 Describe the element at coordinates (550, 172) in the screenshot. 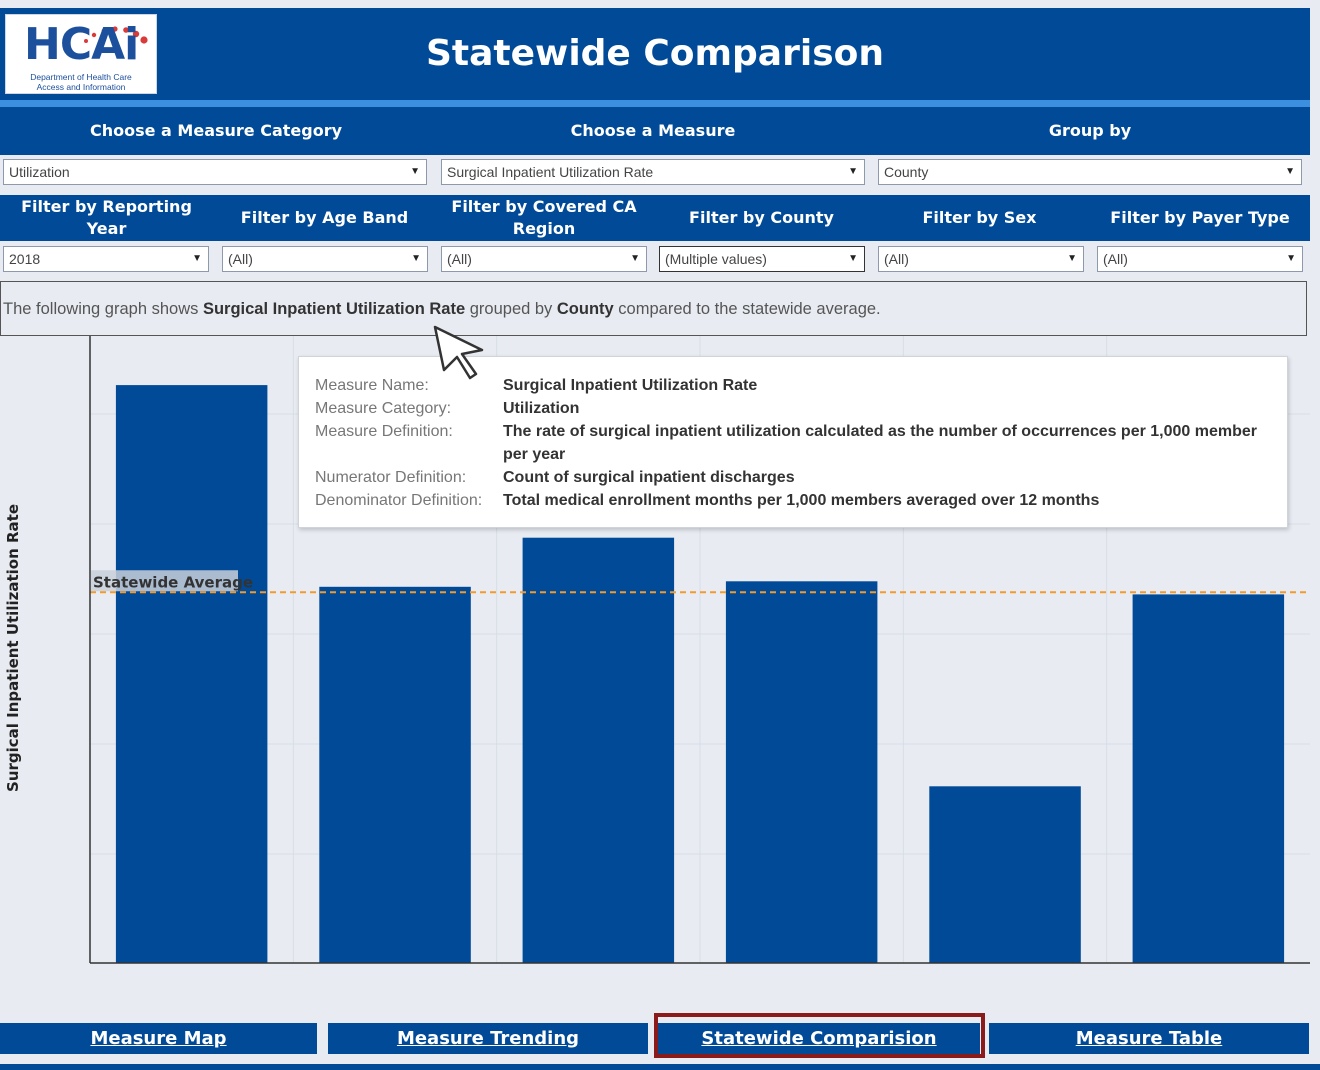

I see `measure-value: Surgical Inpatient Utilization Rate` at that location.